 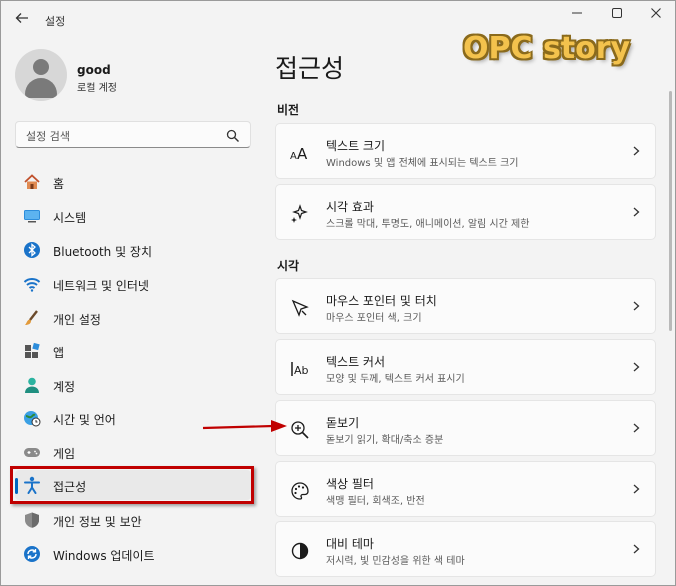 What do you see at coordinates (104, 556) in the screenshot?
I see `sidebar-item-label: Windows 업데이트` at bounding box center [104, 556].